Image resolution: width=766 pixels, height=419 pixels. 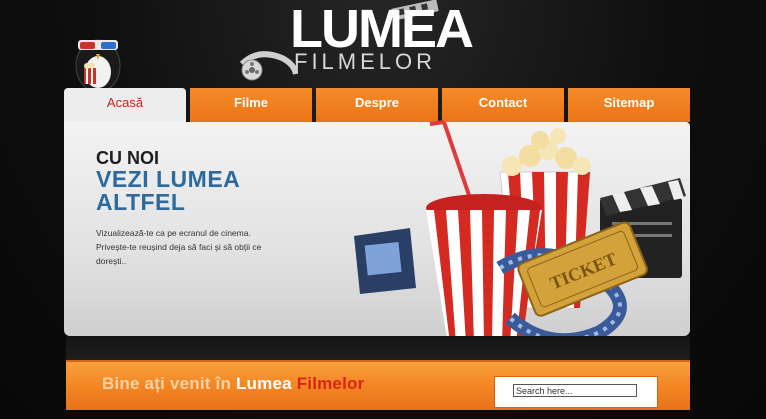 I want to click on nav-item-sitemap: Sitemap, so click(x=629, y=105).